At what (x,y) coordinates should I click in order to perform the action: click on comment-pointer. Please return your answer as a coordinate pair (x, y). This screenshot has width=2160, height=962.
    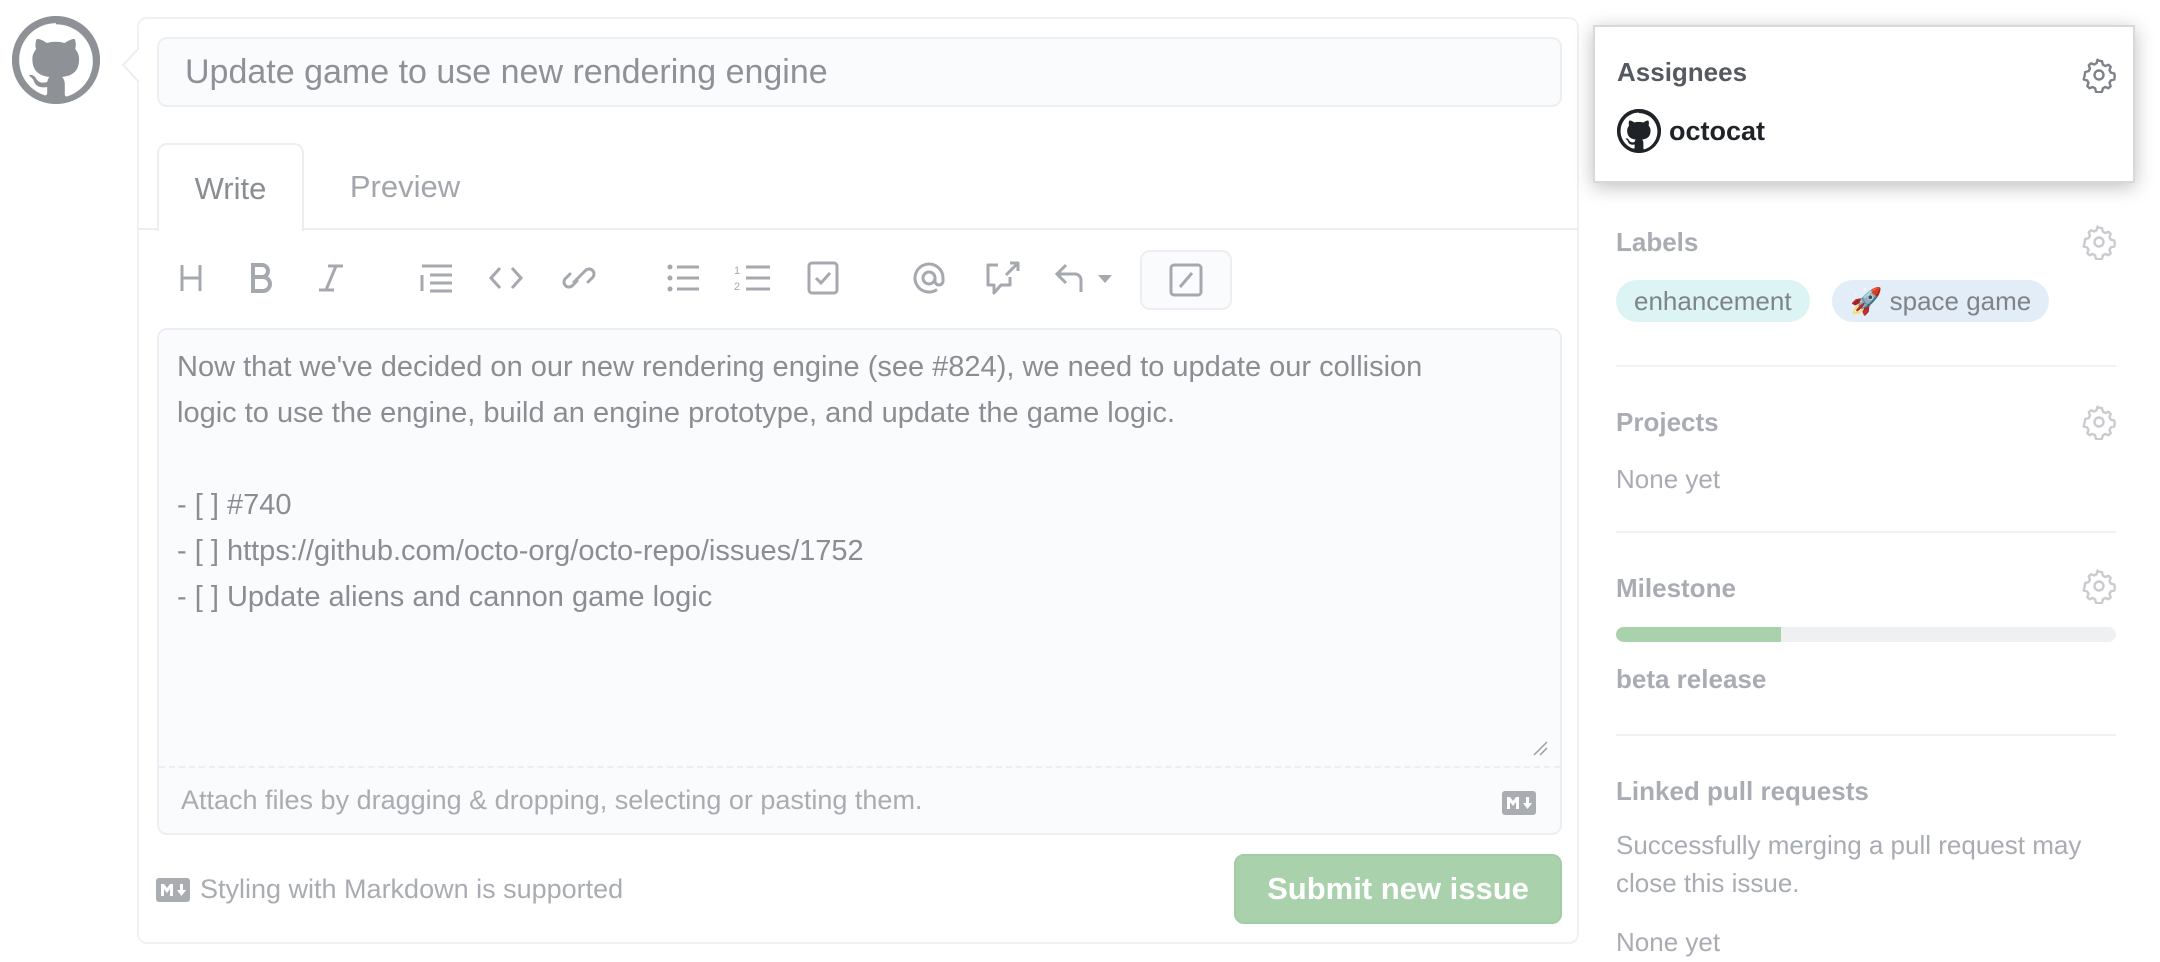
    Looking at the image, I should click on (130, 65).